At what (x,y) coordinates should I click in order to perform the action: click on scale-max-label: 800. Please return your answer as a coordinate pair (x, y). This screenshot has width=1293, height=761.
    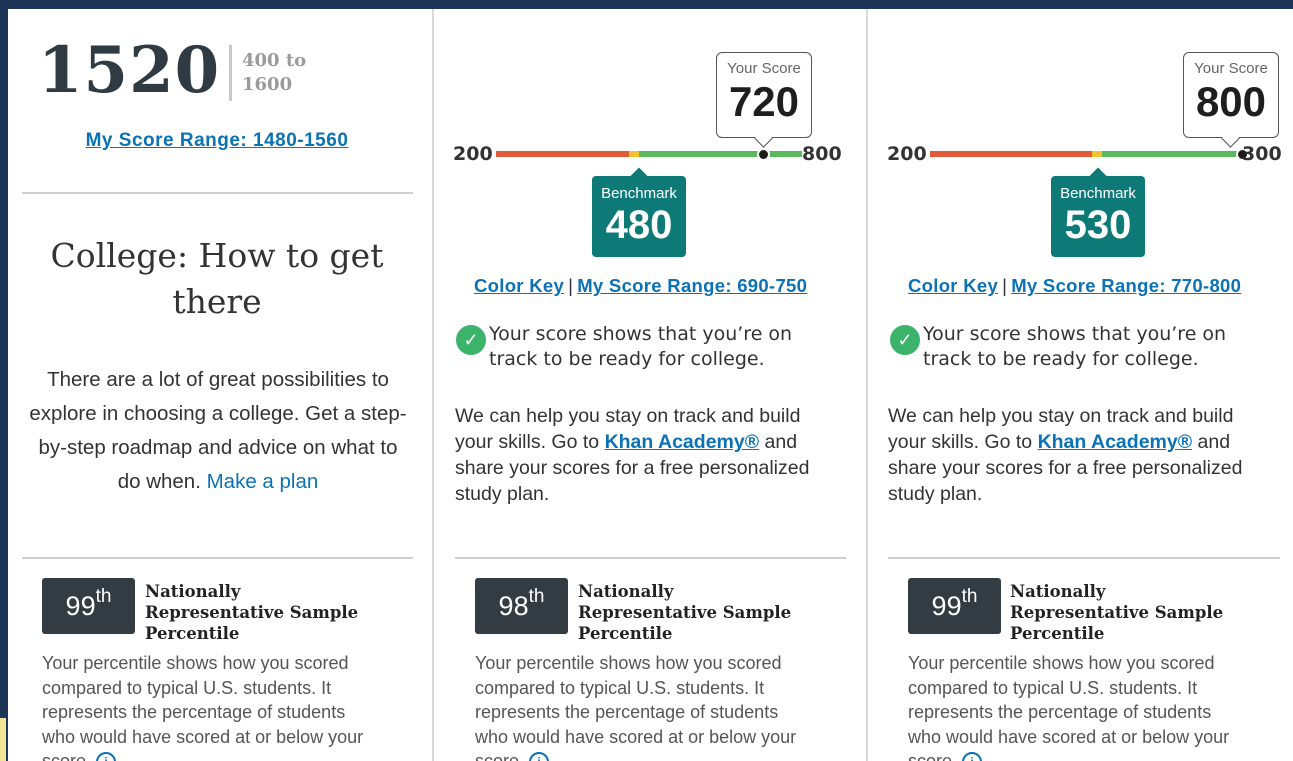
    Looking at the image, I should click on (822, 154).